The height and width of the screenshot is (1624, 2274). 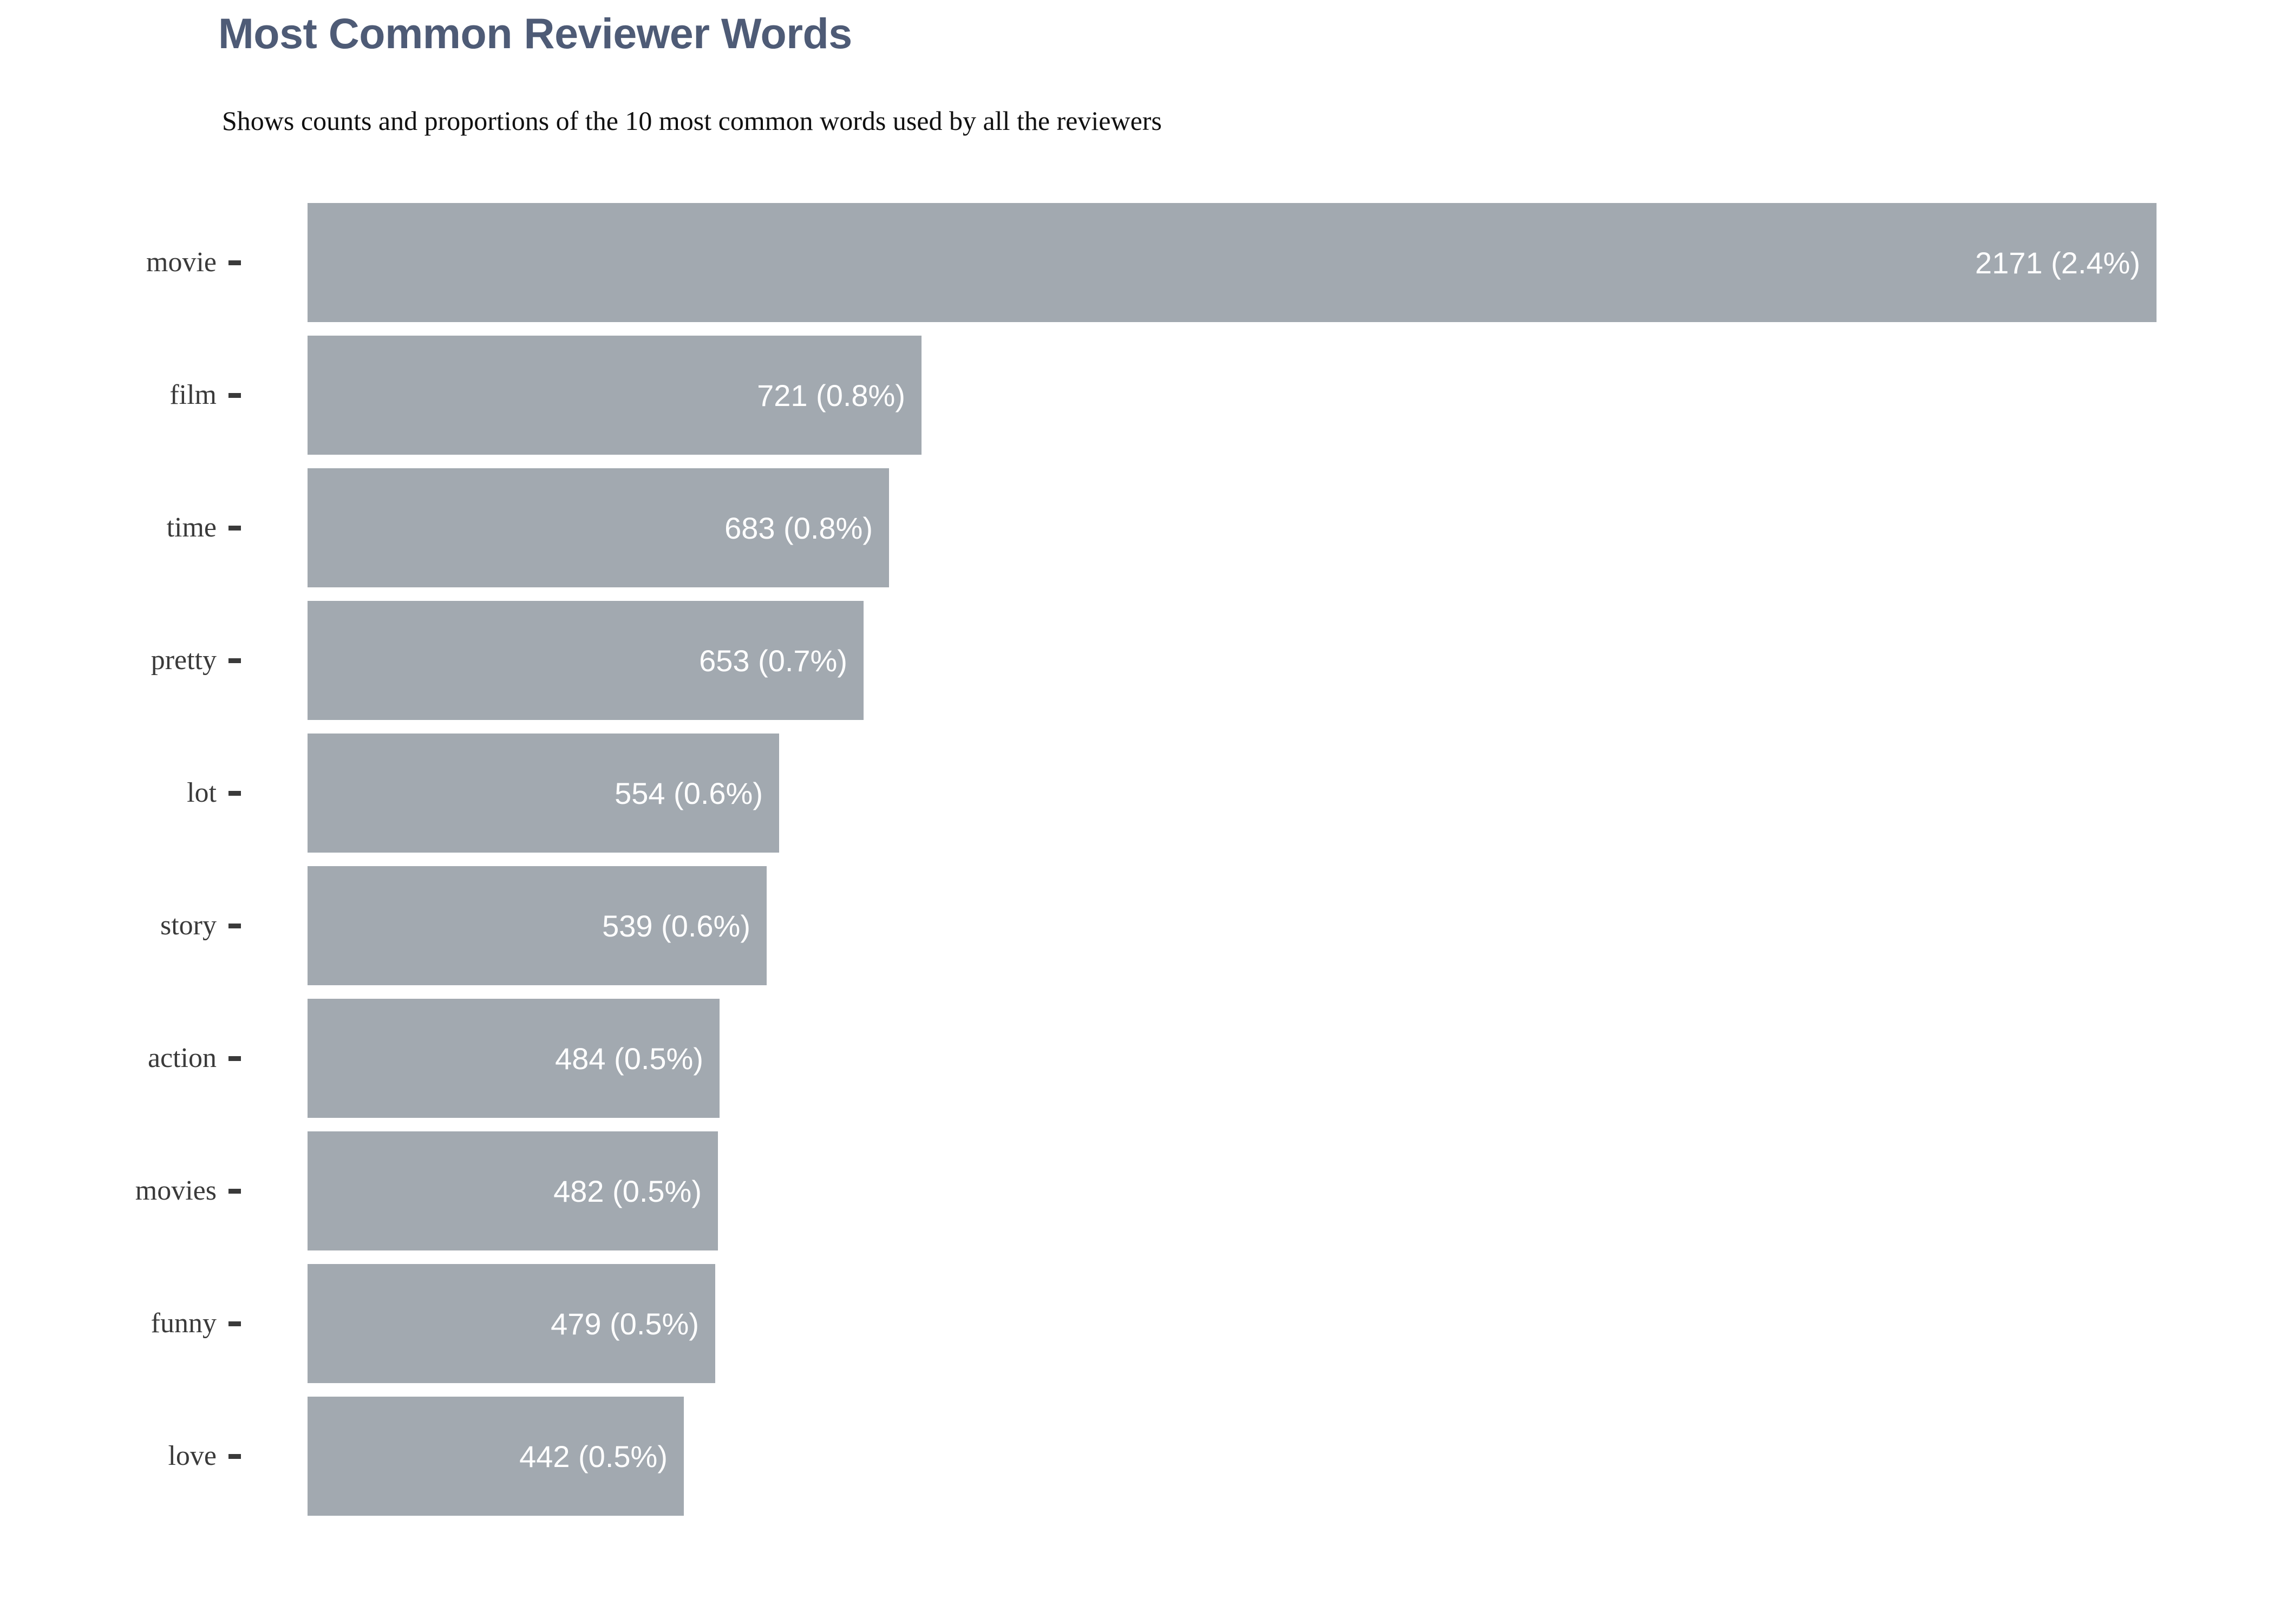 I want to click on bar-value-label-story: 539 (0.6%), so click(x=676, y=925).